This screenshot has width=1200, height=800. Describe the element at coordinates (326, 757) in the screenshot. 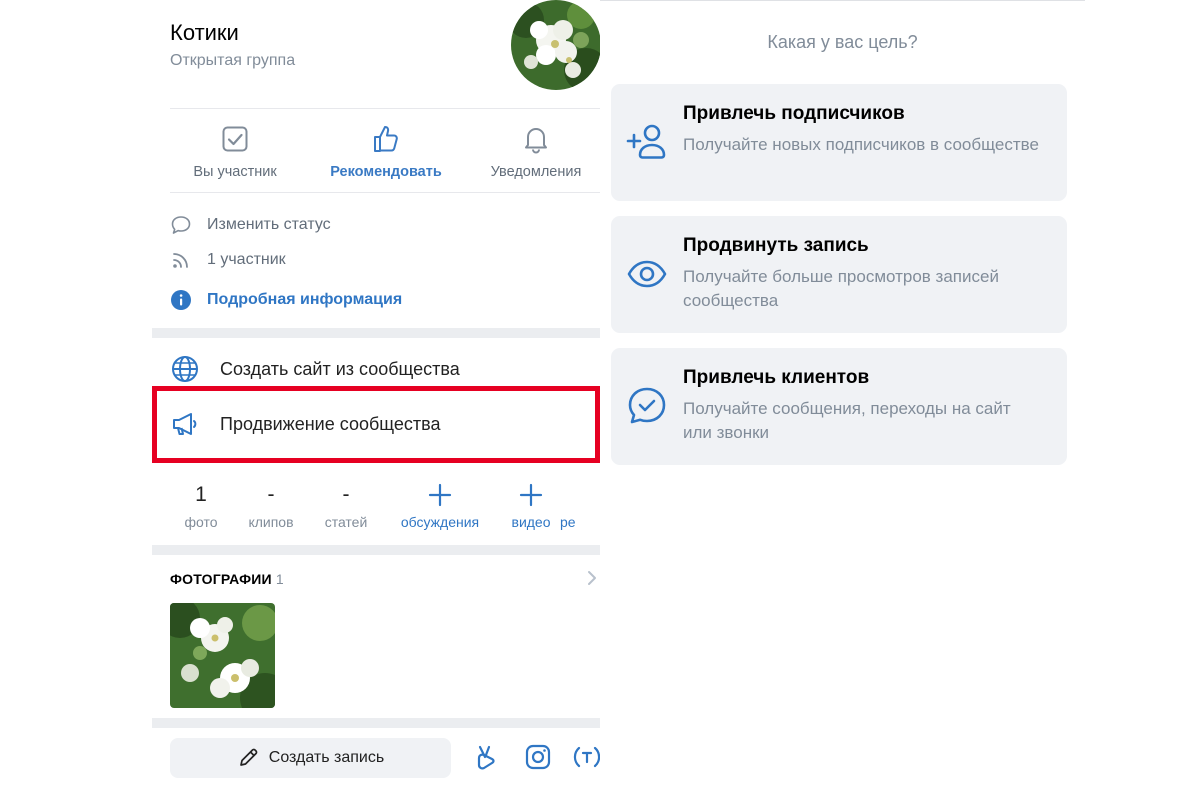

I see `create-post-label: Создать запись` at that location.